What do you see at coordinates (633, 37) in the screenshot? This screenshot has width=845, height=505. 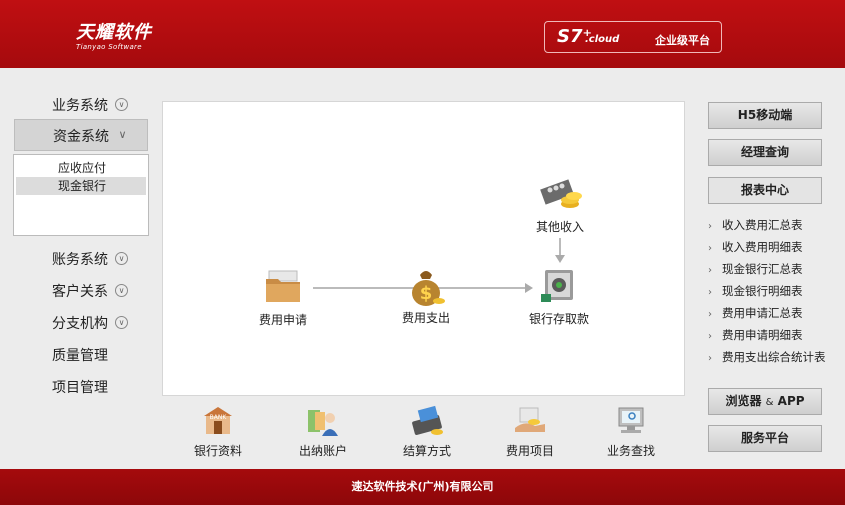 I see `s7-cloud-brand: S7⁺ .cloud 企业级平台` at bounding box center [633, 37].